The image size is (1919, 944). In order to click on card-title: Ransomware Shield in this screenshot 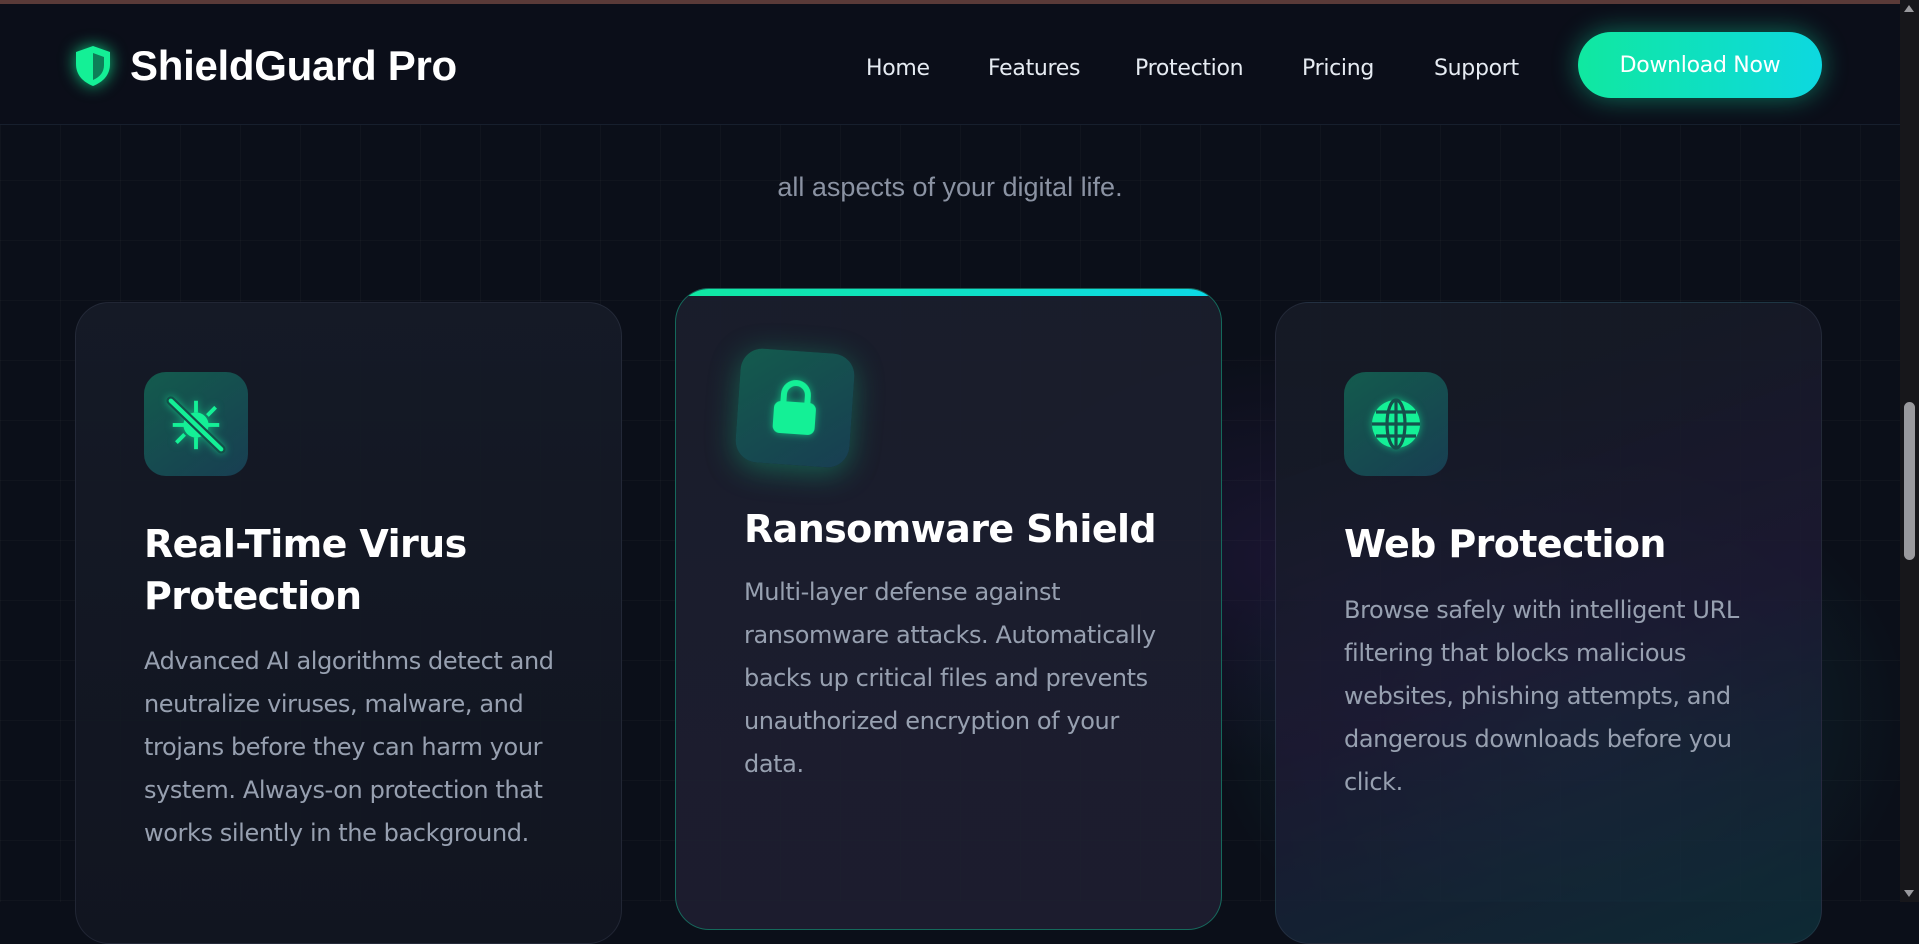, I will do `click(950, 529)`.